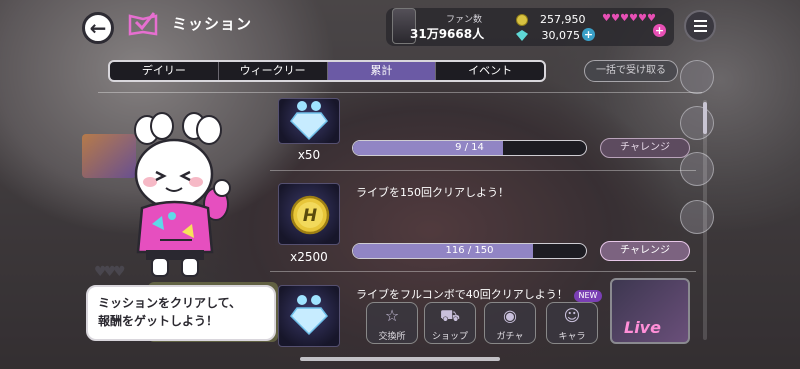  I want to click on live-label: Live, so click(642, 327).